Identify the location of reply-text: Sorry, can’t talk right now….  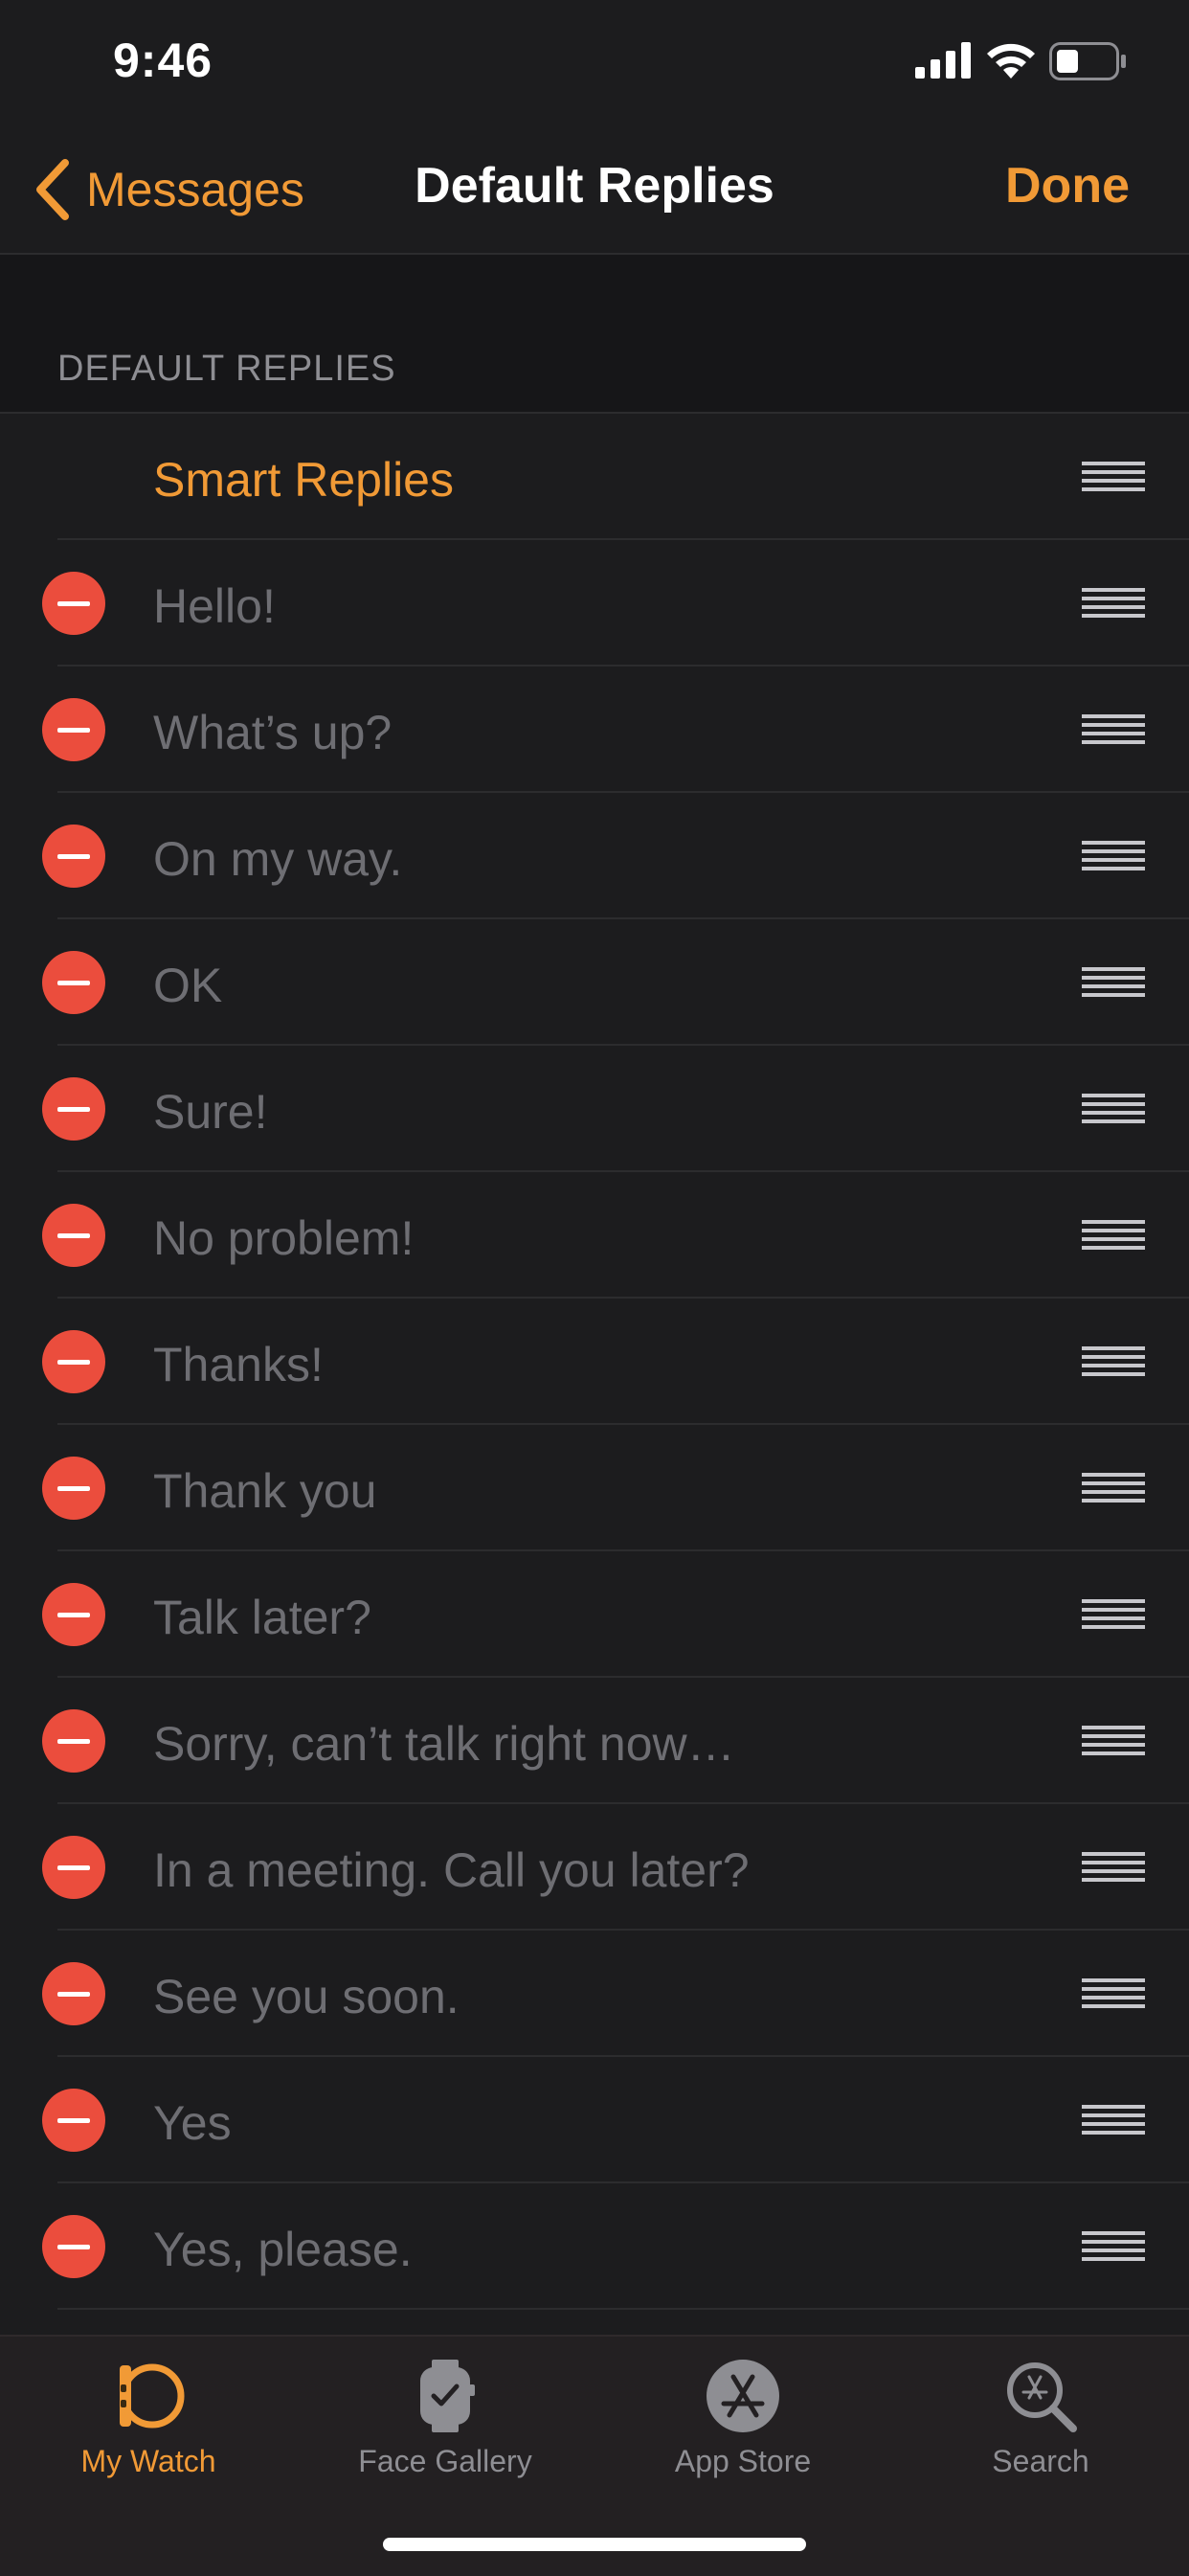
(444, 1744).